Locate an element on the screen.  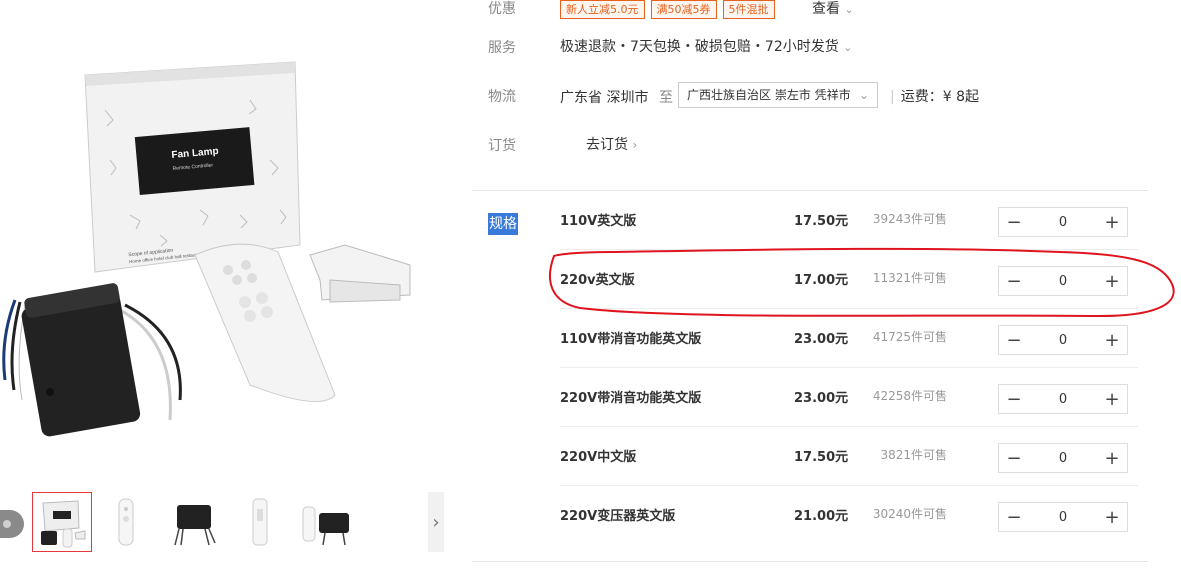
next-thumb-button: › is located at coordinates (436, 522).